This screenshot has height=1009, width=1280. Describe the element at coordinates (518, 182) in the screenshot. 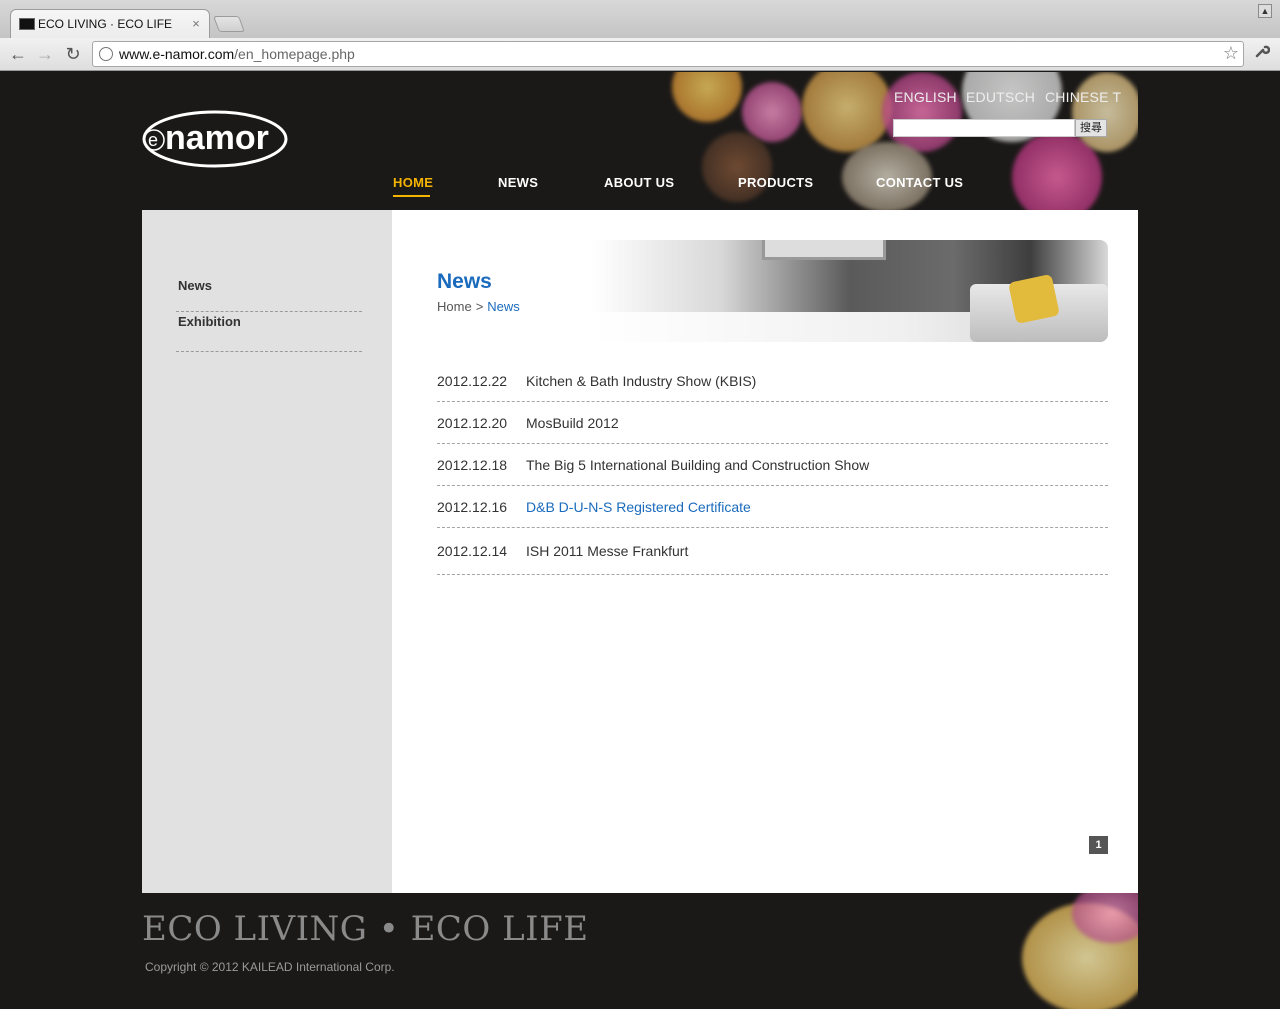

I see `nav-news: NEWS` at that location.